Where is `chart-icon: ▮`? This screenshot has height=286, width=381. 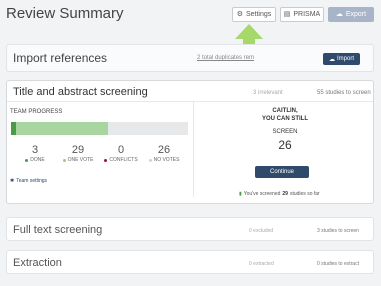
chart-icon: ▮ is located at coordinates (240, 194).